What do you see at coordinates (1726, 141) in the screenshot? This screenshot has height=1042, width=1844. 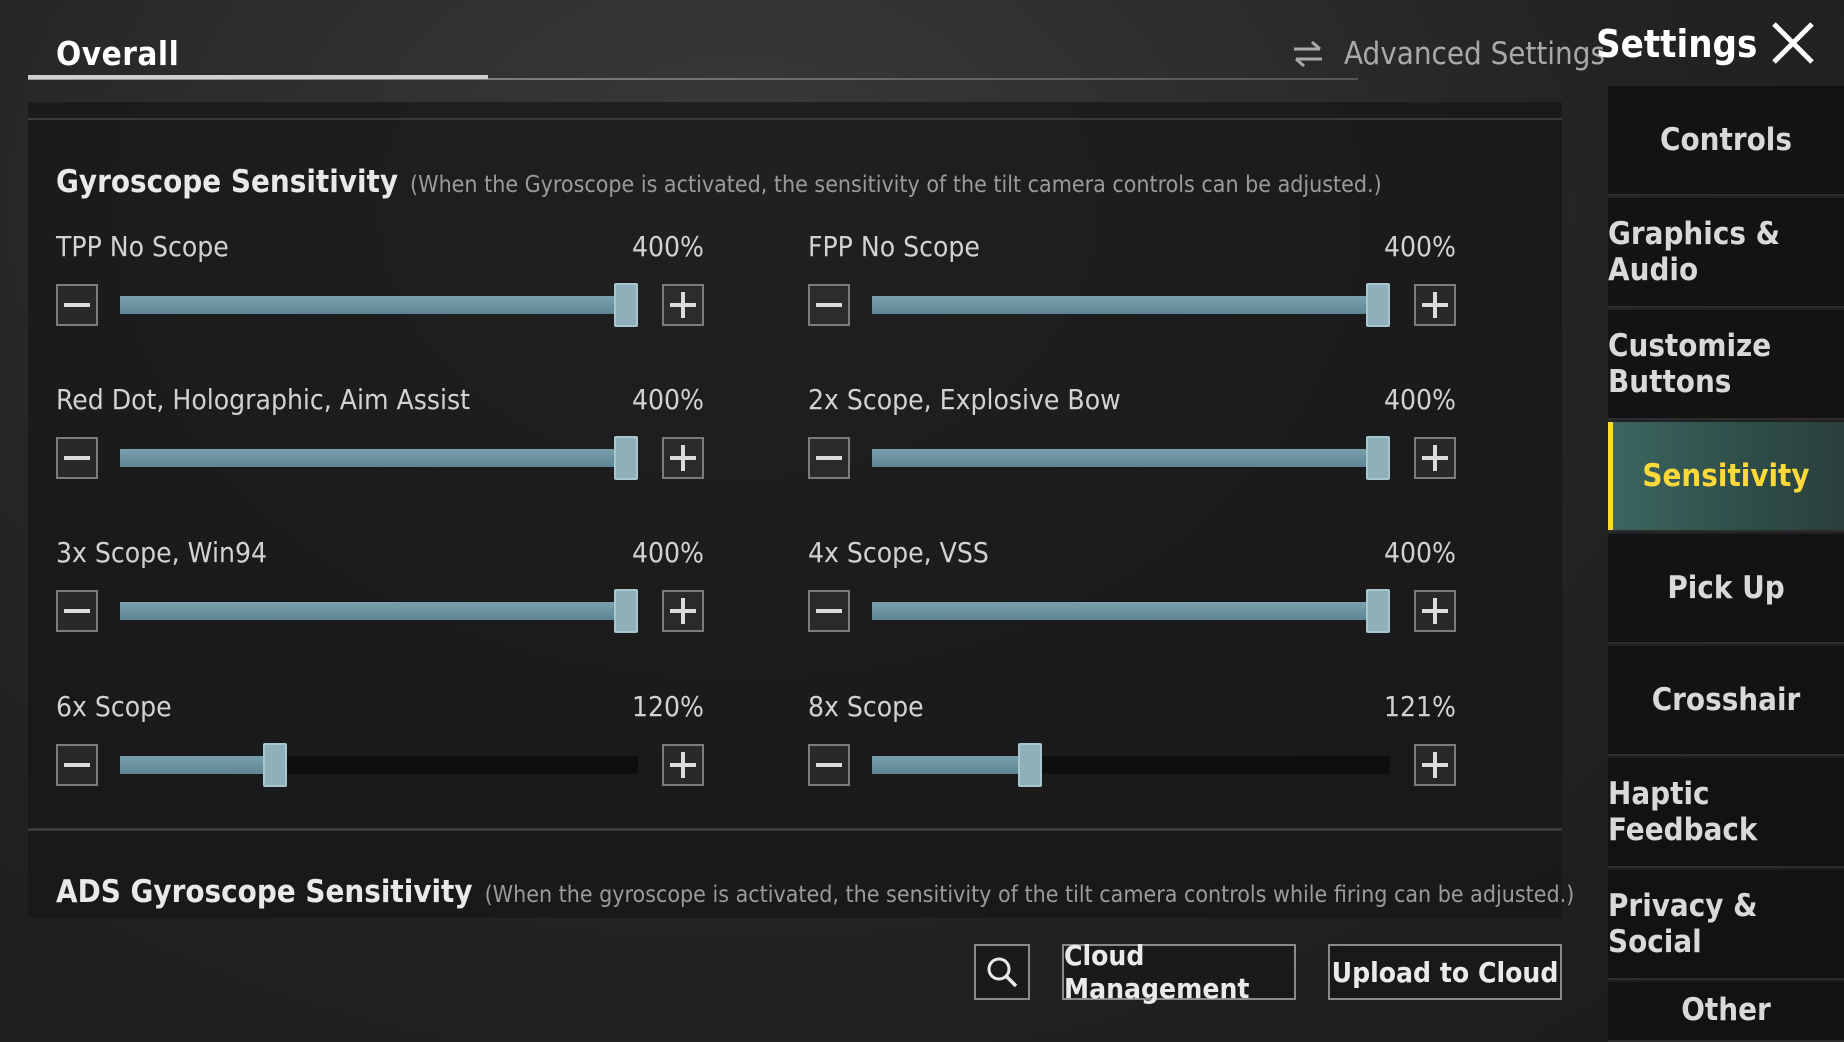 I see `sidebar-item-controls: Controls` at bounding box center [1726, 141].